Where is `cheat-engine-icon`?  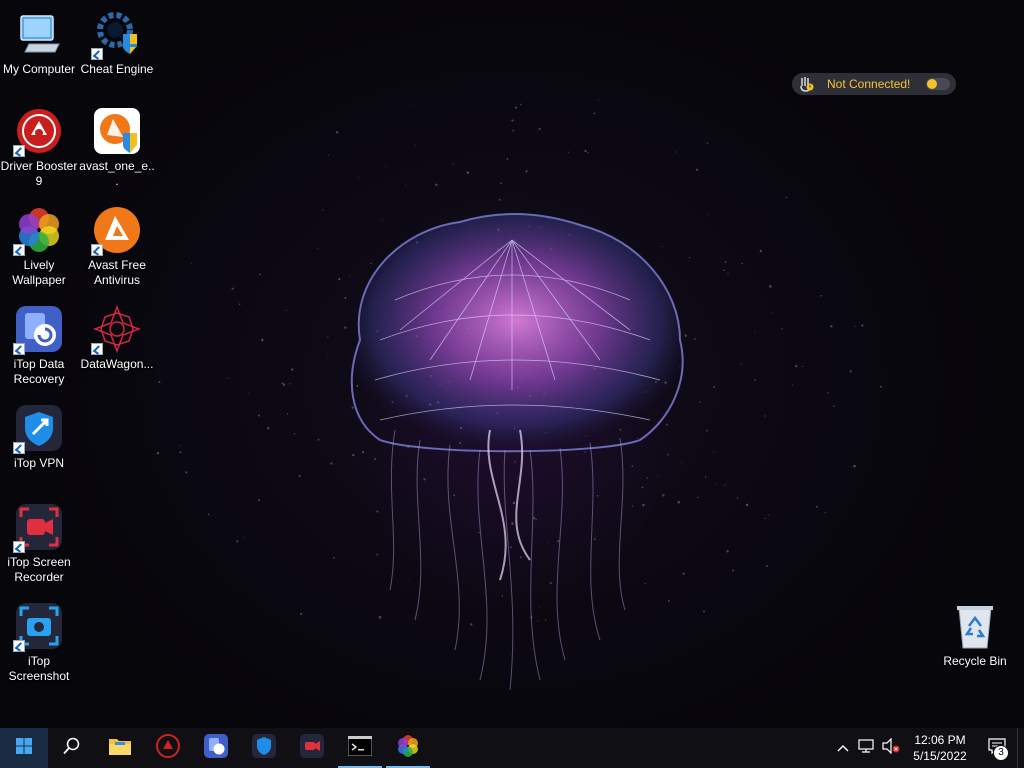 cheat-engine-icon is located at coordinates (116, 35).